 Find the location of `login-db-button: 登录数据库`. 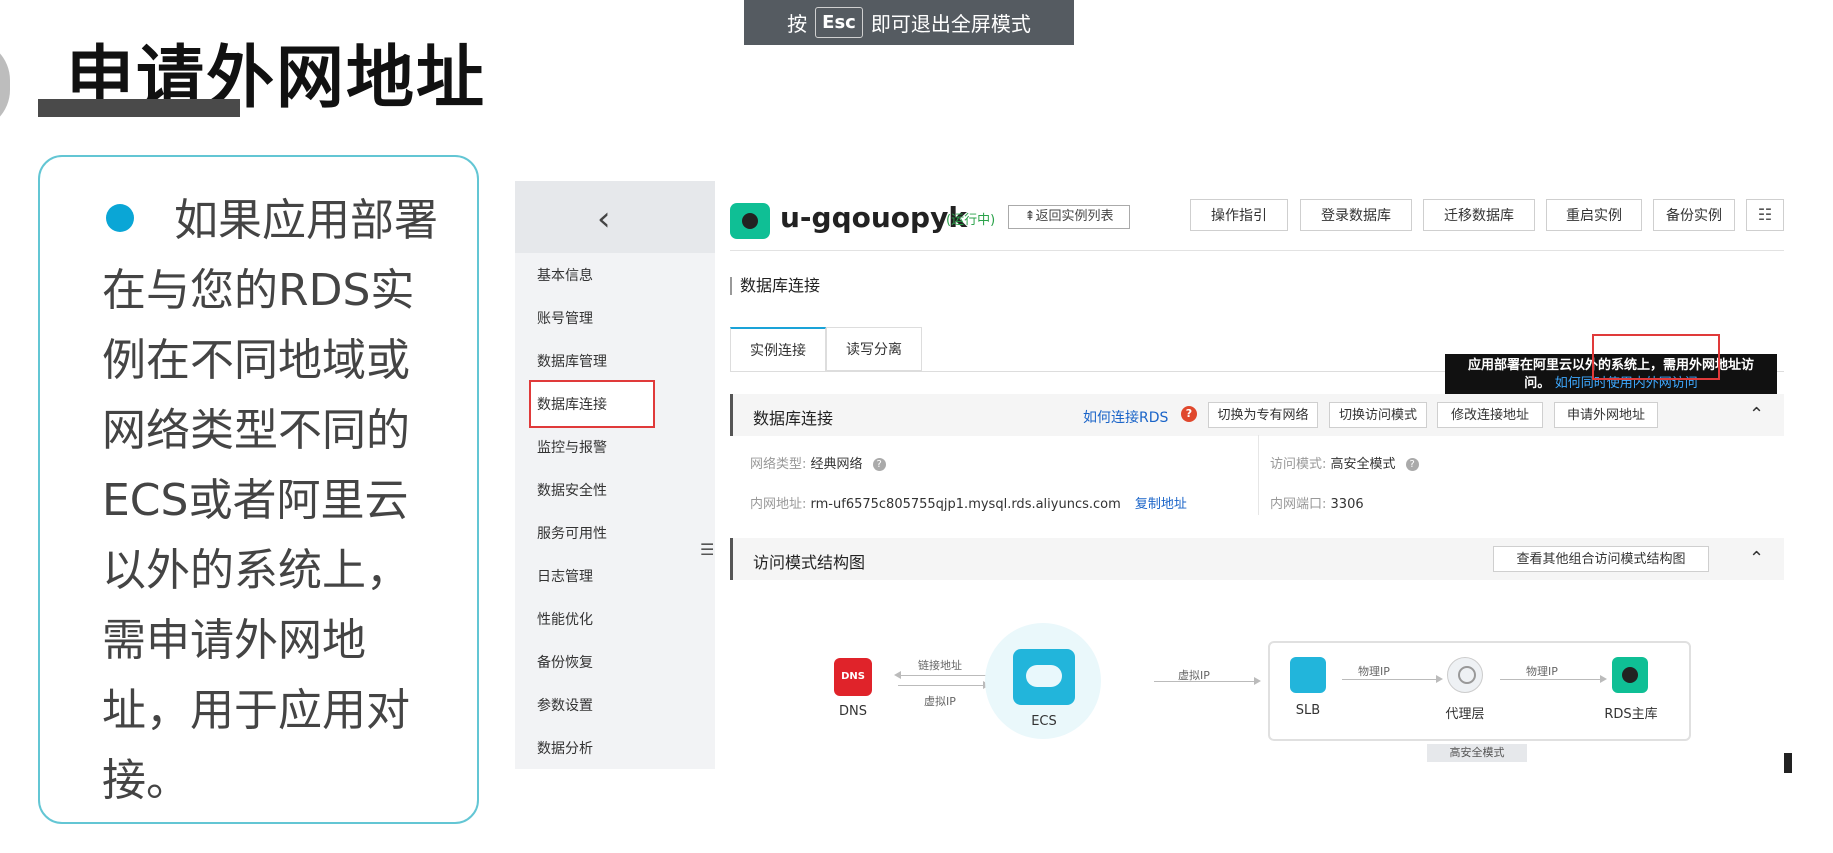

login-db-button: 登录数据库 is located at coordinates (1356, 215).